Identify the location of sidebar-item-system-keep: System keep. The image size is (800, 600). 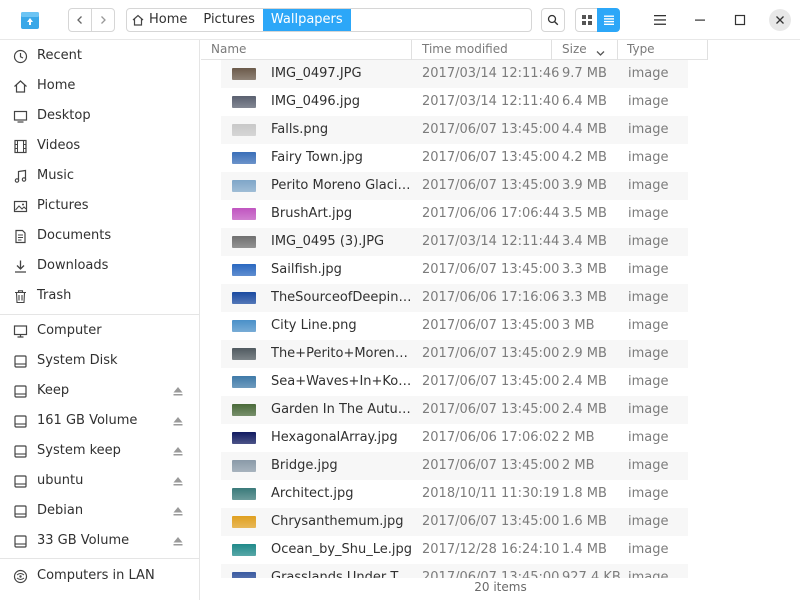
(100, 451).